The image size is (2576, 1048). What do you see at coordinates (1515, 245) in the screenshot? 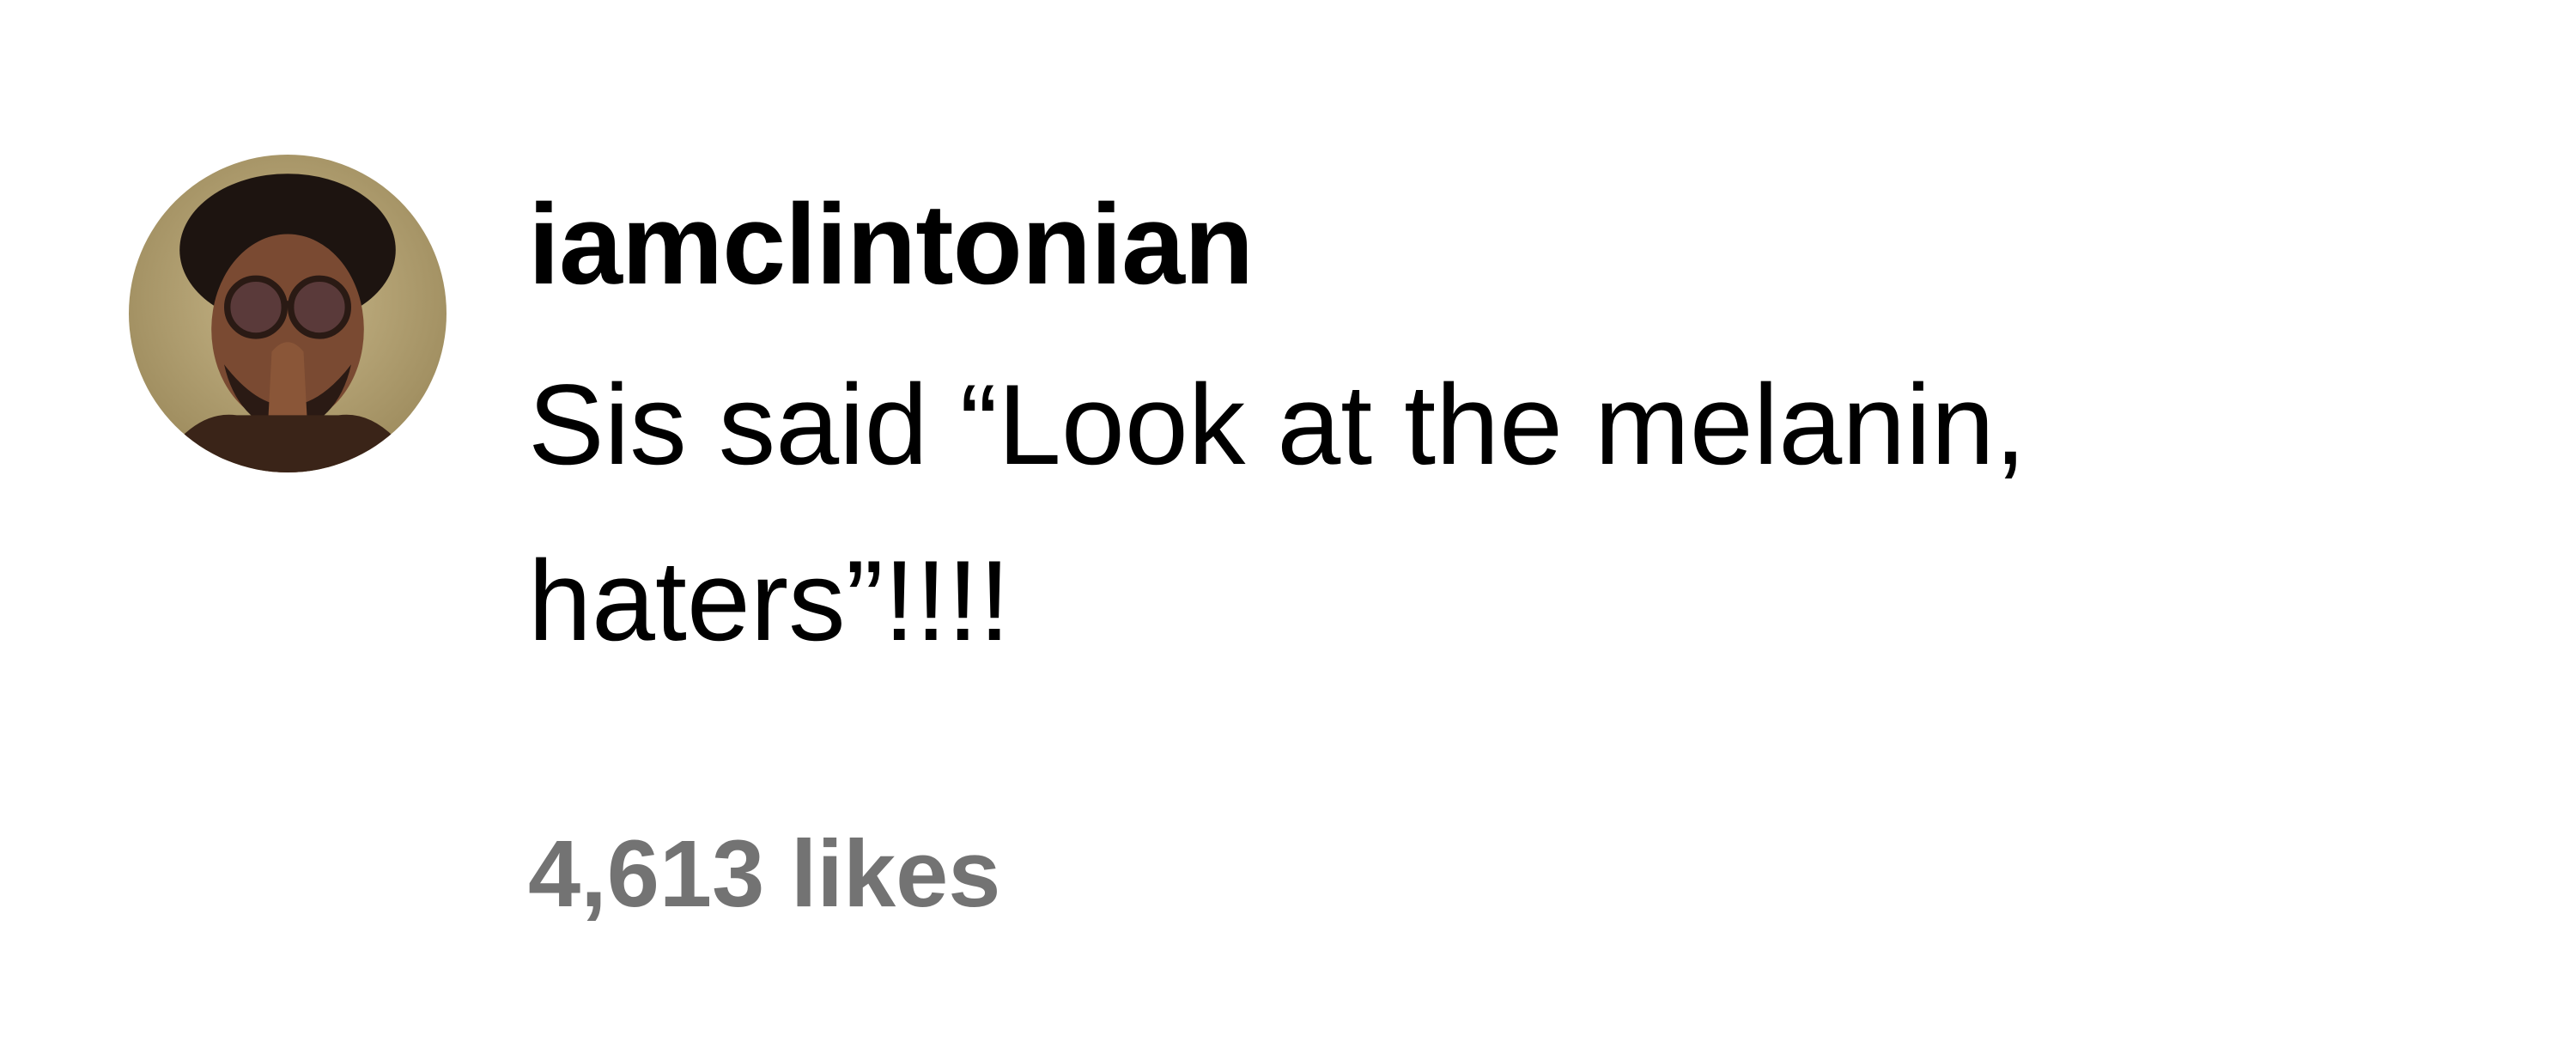
I see `comment-username: iamclintonian` at bounding box center [1515, 245].